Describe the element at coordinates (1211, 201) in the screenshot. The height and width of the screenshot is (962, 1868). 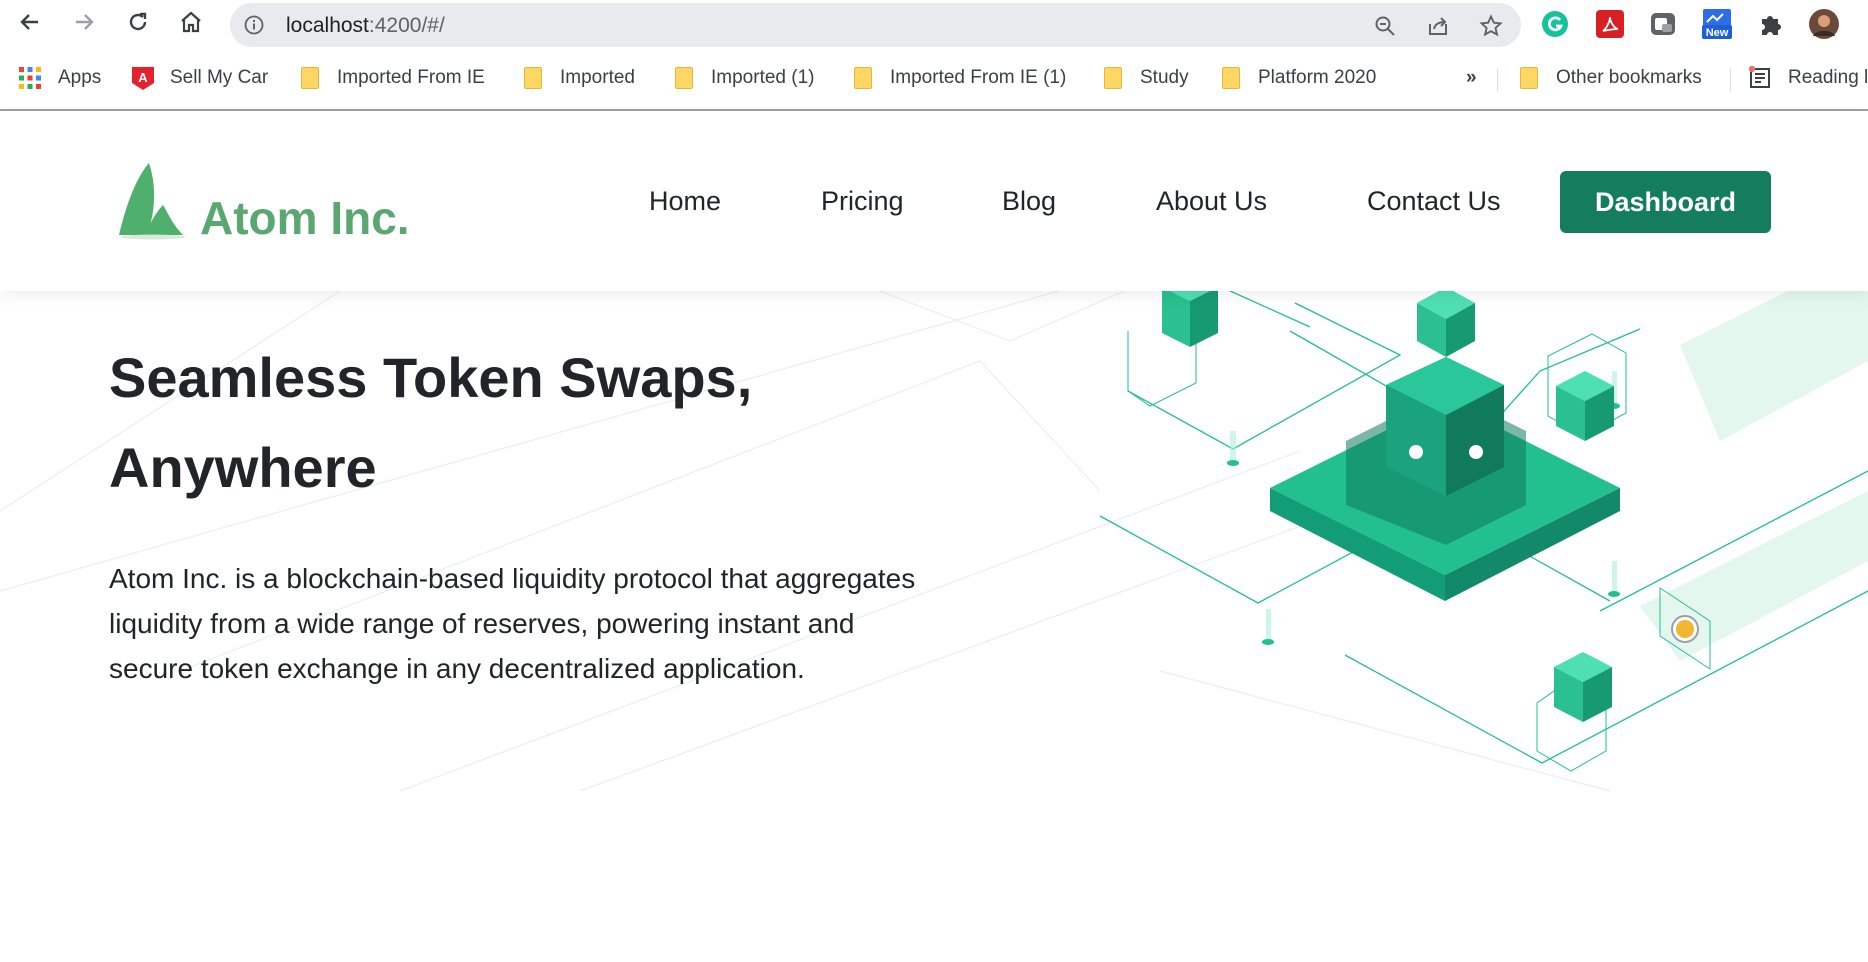
I see `nav-about-us: About Us` at that location.